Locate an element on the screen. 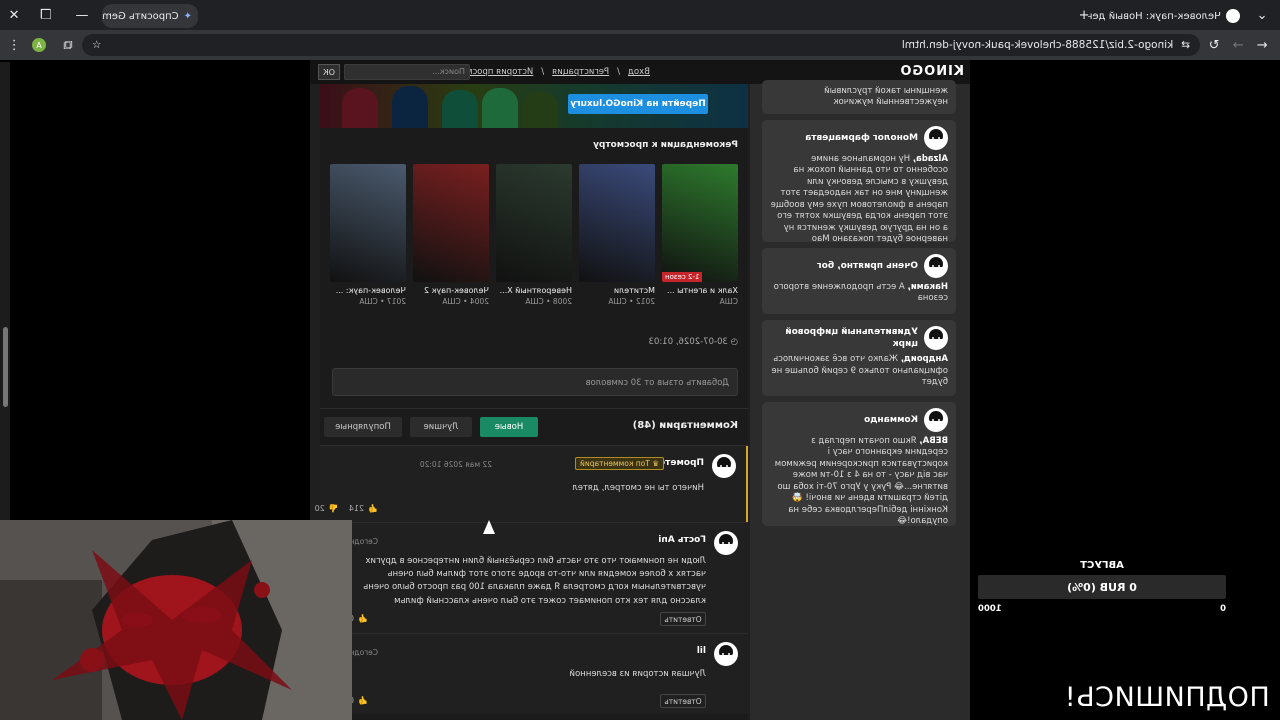 This screenshot has width=1280, height=720. back-button: ← is located at coordinates (1262, 45).